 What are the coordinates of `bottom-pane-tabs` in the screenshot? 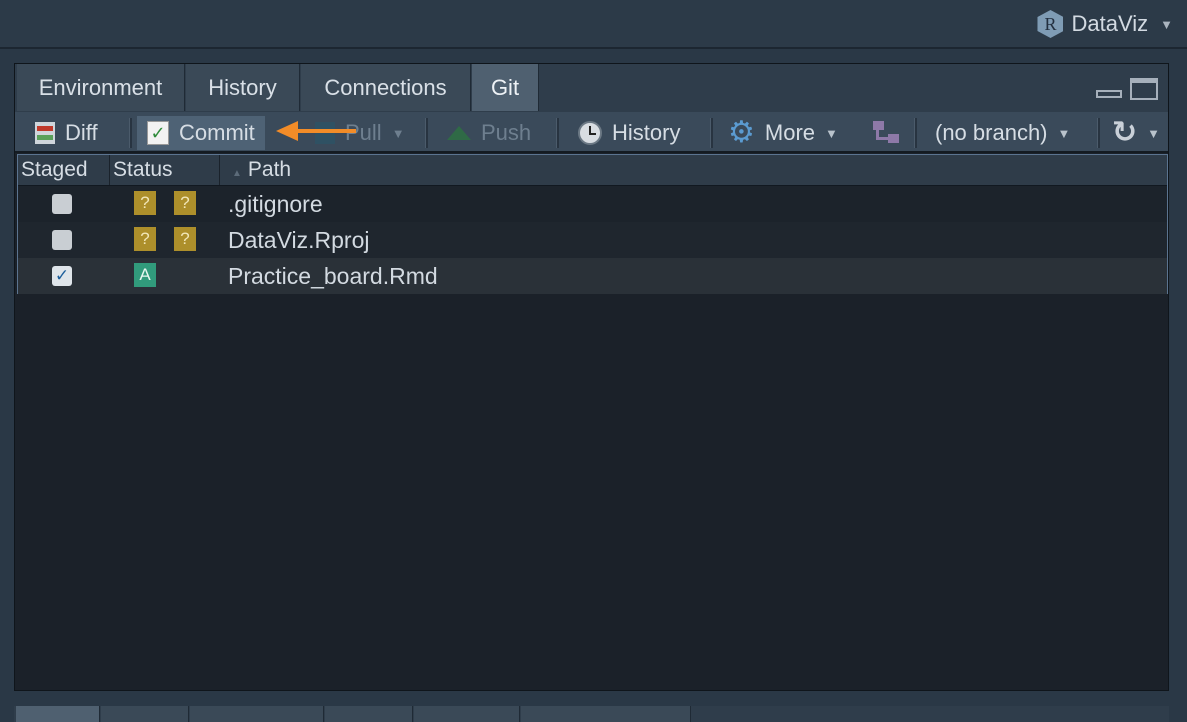 It's located at (591, 714).